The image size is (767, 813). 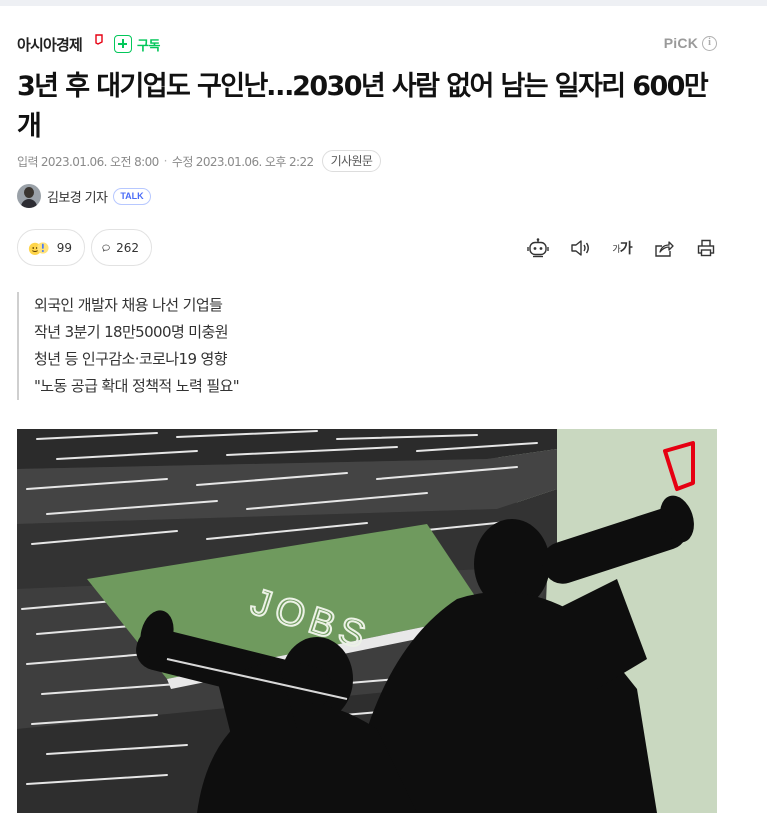 I want to click on reporter: 김보경 기자 TALK, so click(x=84, y=196).